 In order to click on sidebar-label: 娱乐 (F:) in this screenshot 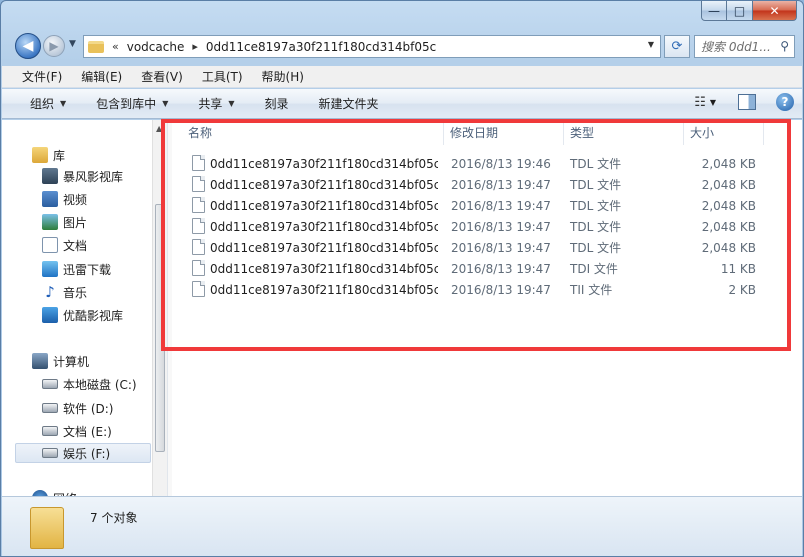, I will do `click(87, 453)`.